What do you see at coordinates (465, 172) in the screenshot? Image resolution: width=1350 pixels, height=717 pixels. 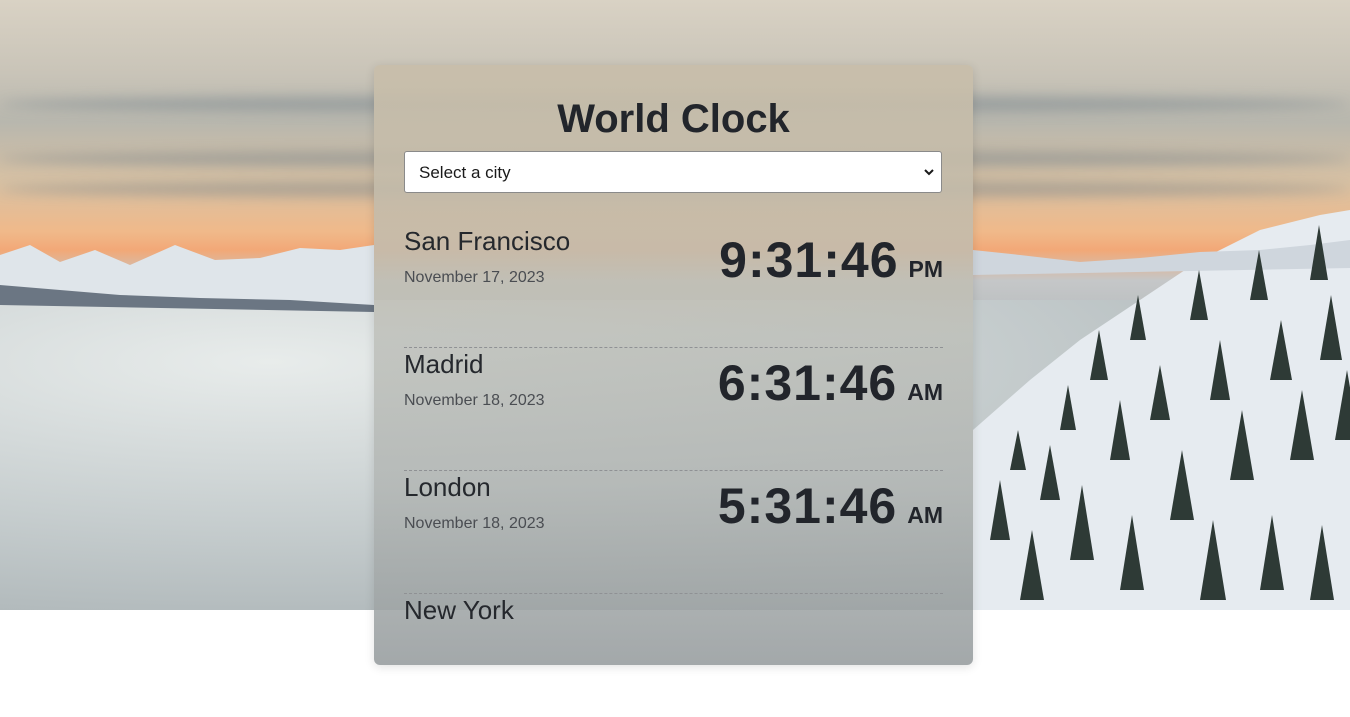 I see `city-select-value: Select a city` at bounding box center [465, 172].